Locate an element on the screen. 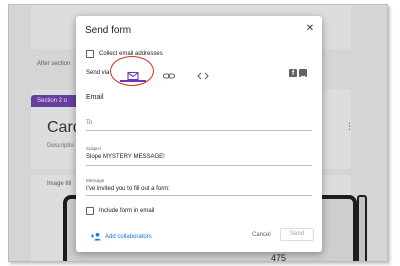  include-form-row: Include form in email is located at coordinates (120, 211).